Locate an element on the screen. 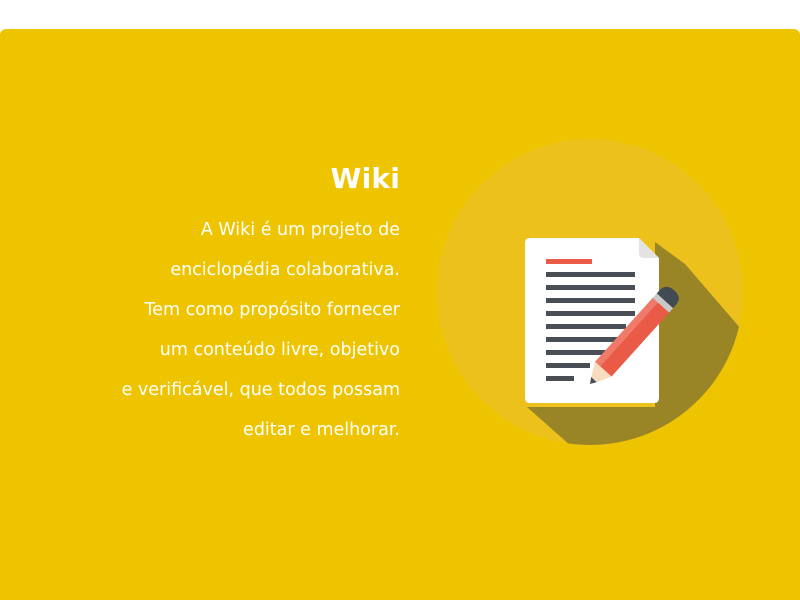 The image size is (800, 600). description-line: um conteúdo livre, objetivo is located at coordinates (279, 350).